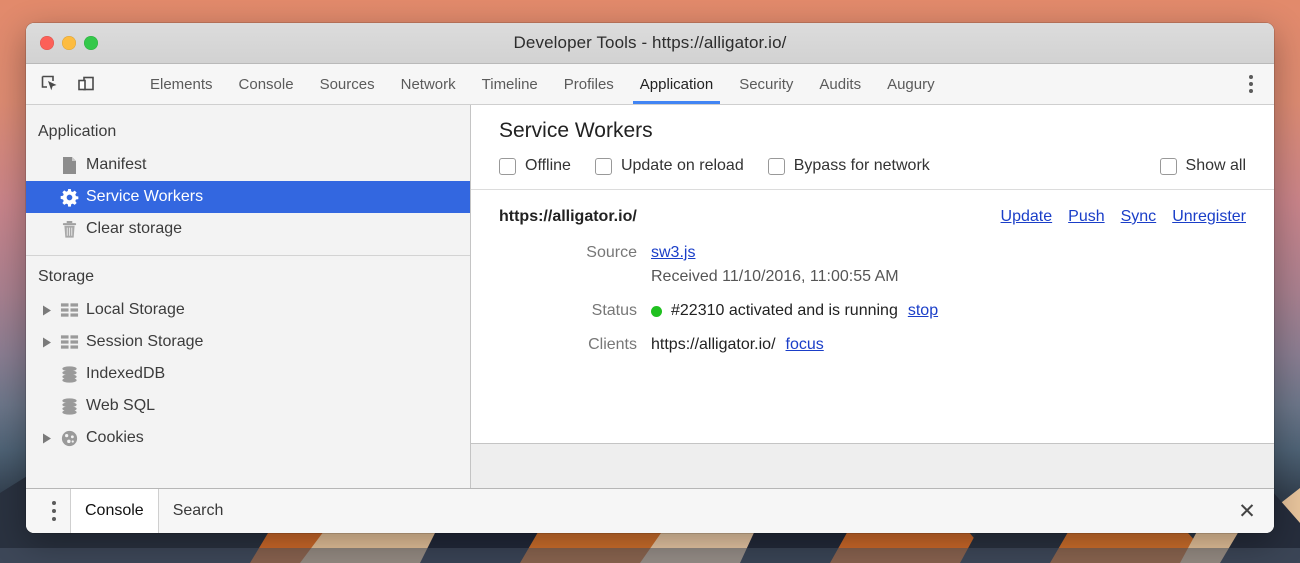 This screenshot has height=563, width=1300. I want to click on database-icon, so click(69, 374).